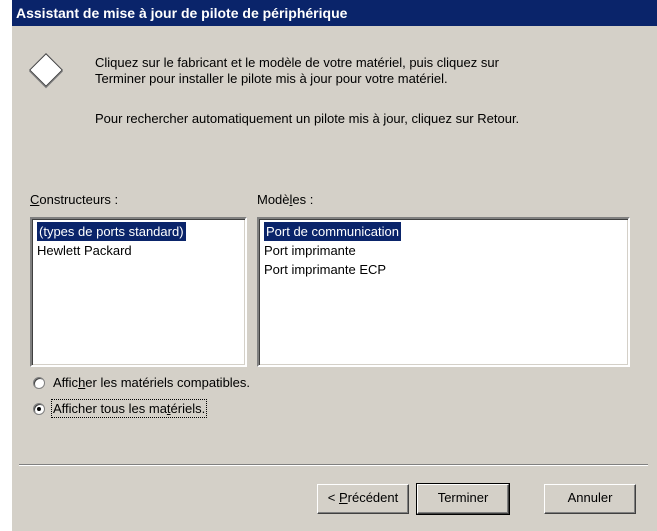  I want to click on finish-button: Terminer, so click(463, 499).